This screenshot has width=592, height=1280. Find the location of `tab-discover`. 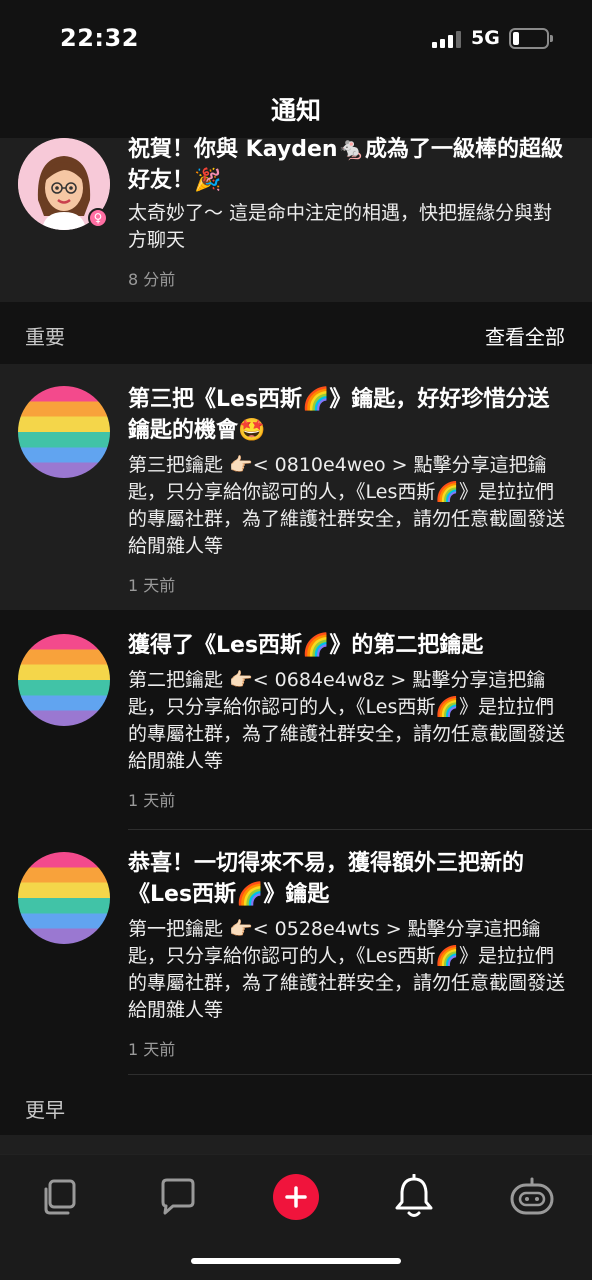

tab-discover is located at coordinates (60, 1197).